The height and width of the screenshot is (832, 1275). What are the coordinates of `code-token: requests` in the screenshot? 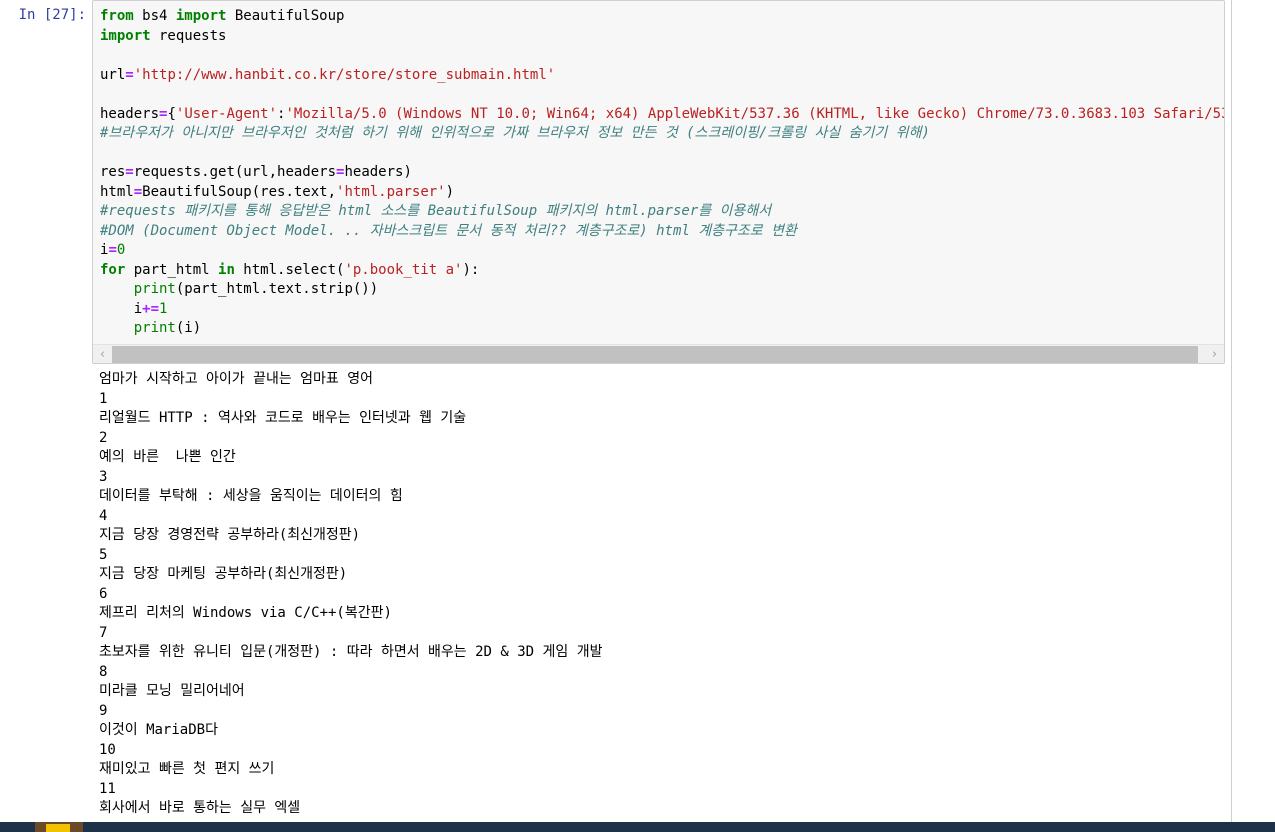 It's located at (188, 35).